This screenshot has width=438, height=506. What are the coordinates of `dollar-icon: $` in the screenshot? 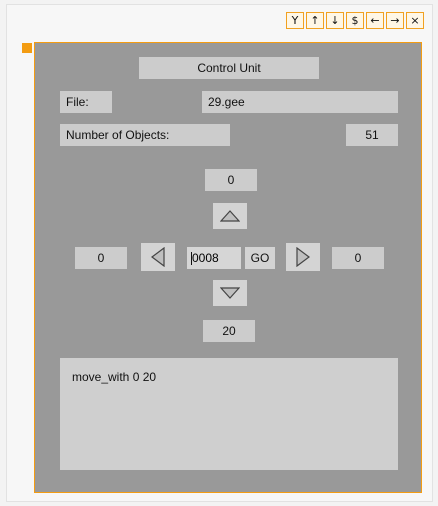 It's located at (355, 20).